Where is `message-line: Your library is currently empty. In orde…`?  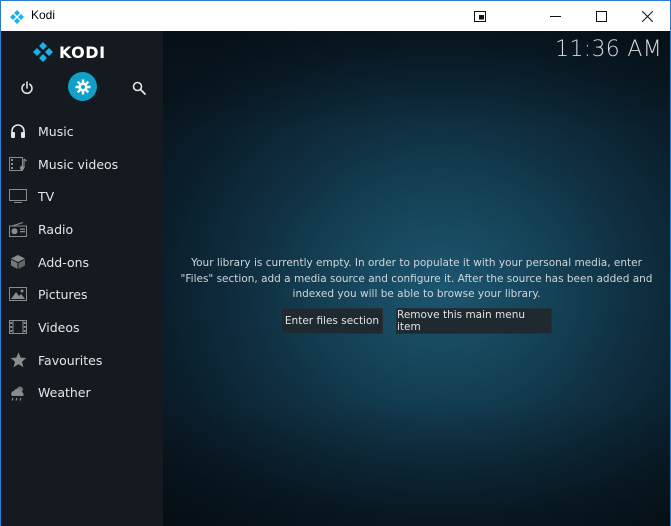 message-line: Your library is currently empty. In orde… is located at coordinates (416, 263).